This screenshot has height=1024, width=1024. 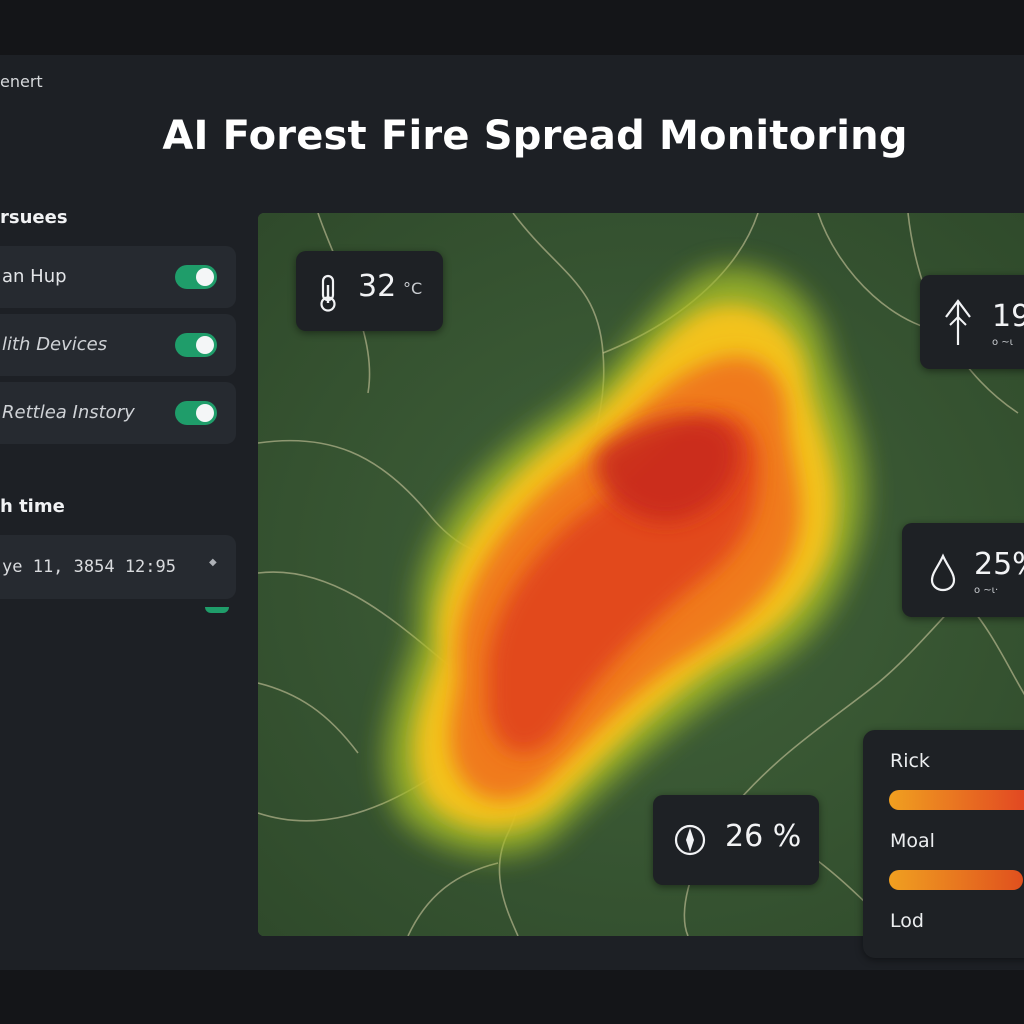 I want to click on temperature-unit: °C, so click(x=413, y=288).